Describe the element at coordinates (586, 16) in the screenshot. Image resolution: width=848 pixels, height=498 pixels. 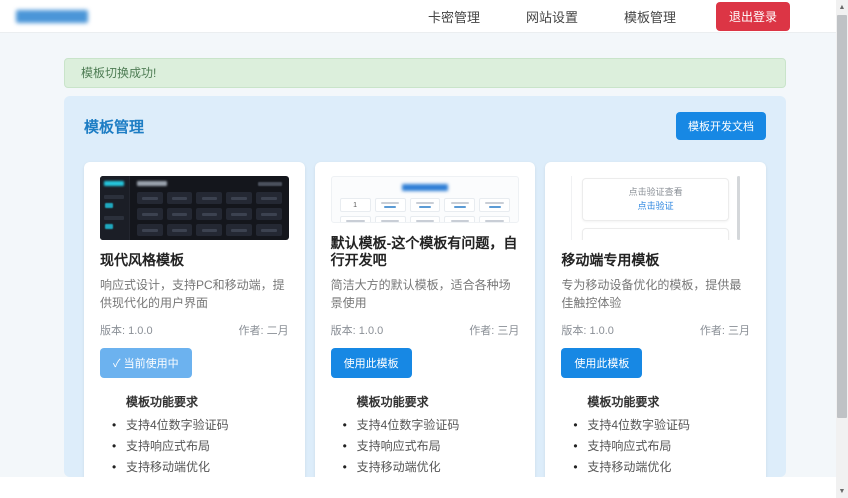
I see `nav-menu: 卡密管理 网站设置 模板管理 退出登录` at that location.